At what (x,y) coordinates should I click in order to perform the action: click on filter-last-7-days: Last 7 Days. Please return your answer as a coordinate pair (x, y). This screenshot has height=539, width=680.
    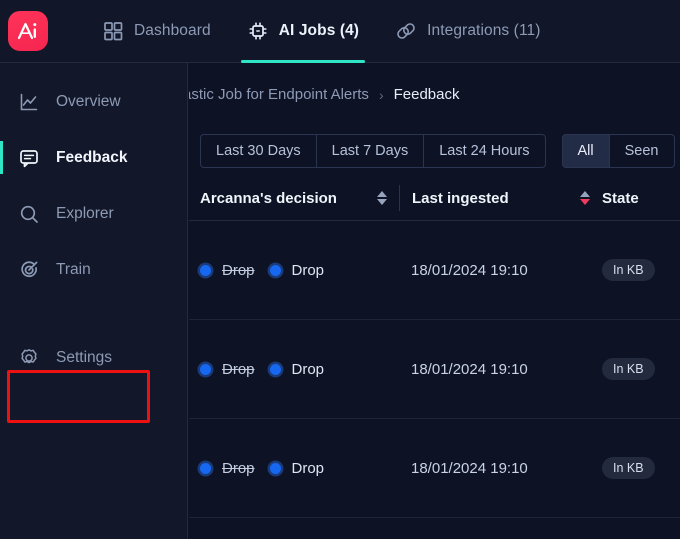
    Looking at the image, I should click on (369, 151).